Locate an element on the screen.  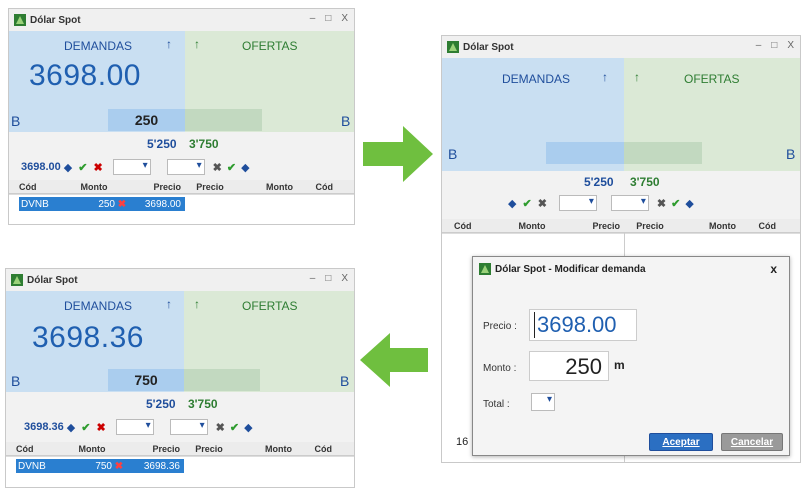
total-label: Total : is located at coordinates (496, 404).